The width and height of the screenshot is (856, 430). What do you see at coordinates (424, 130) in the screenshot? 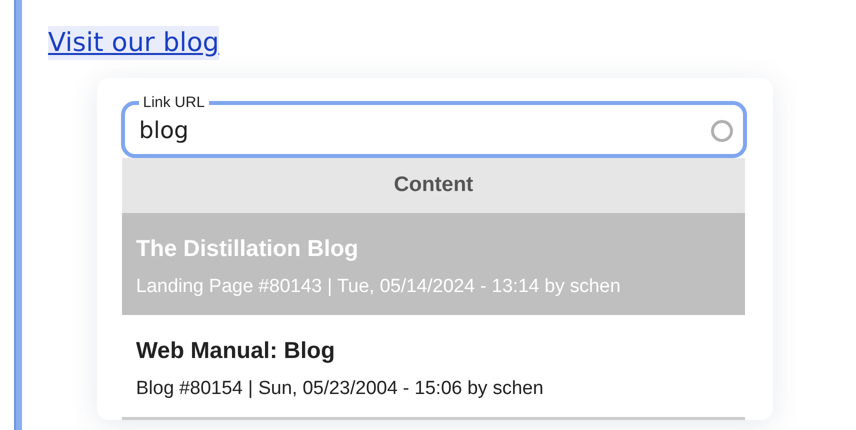
I see `url-input: blog` at bounding box center [424, 130].